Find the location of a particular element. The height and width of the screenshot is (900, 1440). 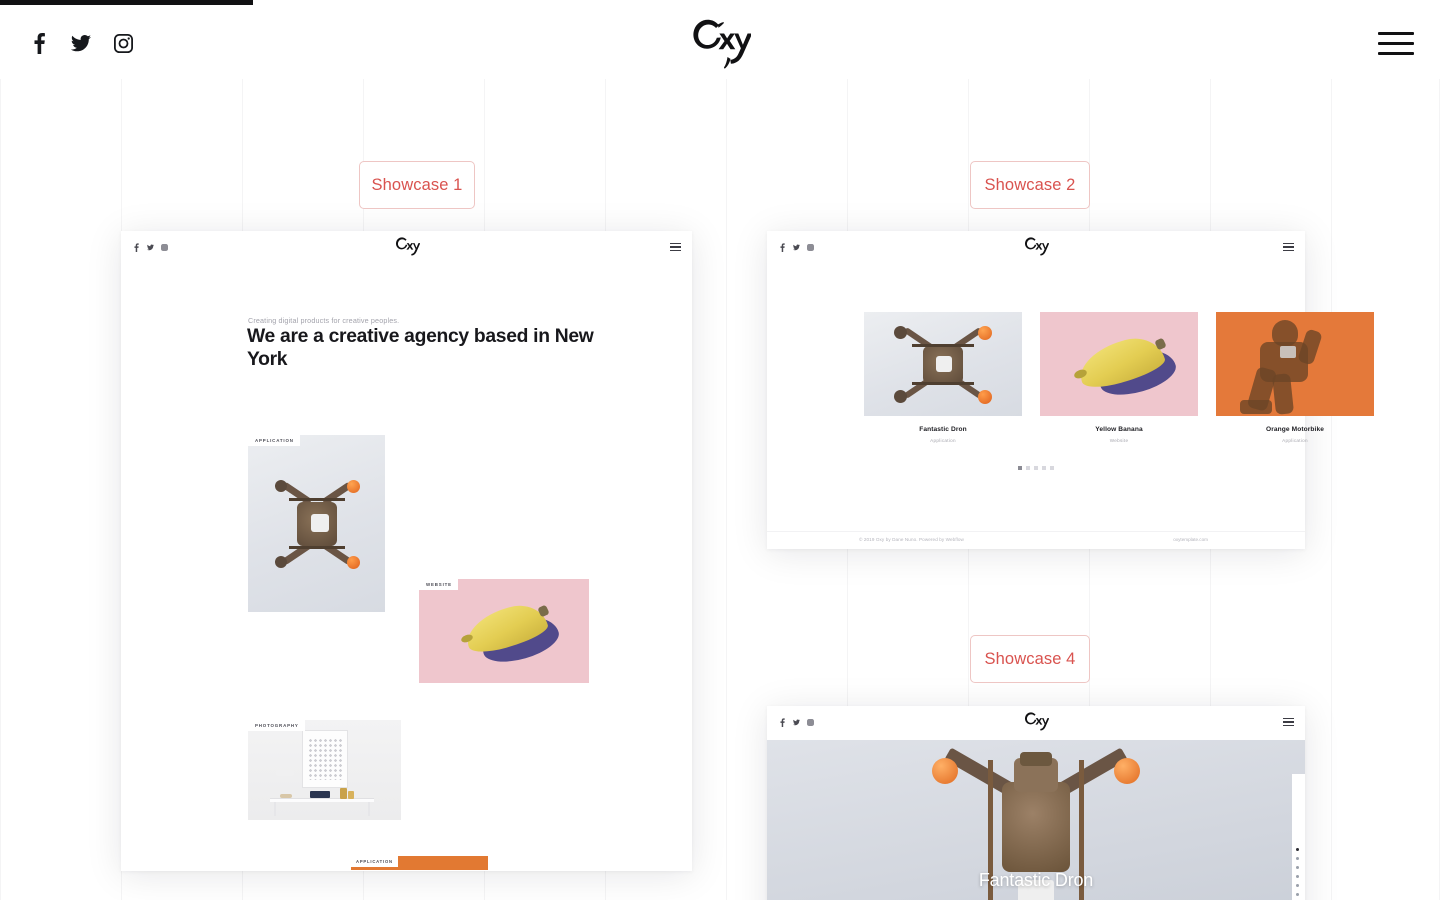

preview-2-menu-button is located at coordinates (1288, 247).